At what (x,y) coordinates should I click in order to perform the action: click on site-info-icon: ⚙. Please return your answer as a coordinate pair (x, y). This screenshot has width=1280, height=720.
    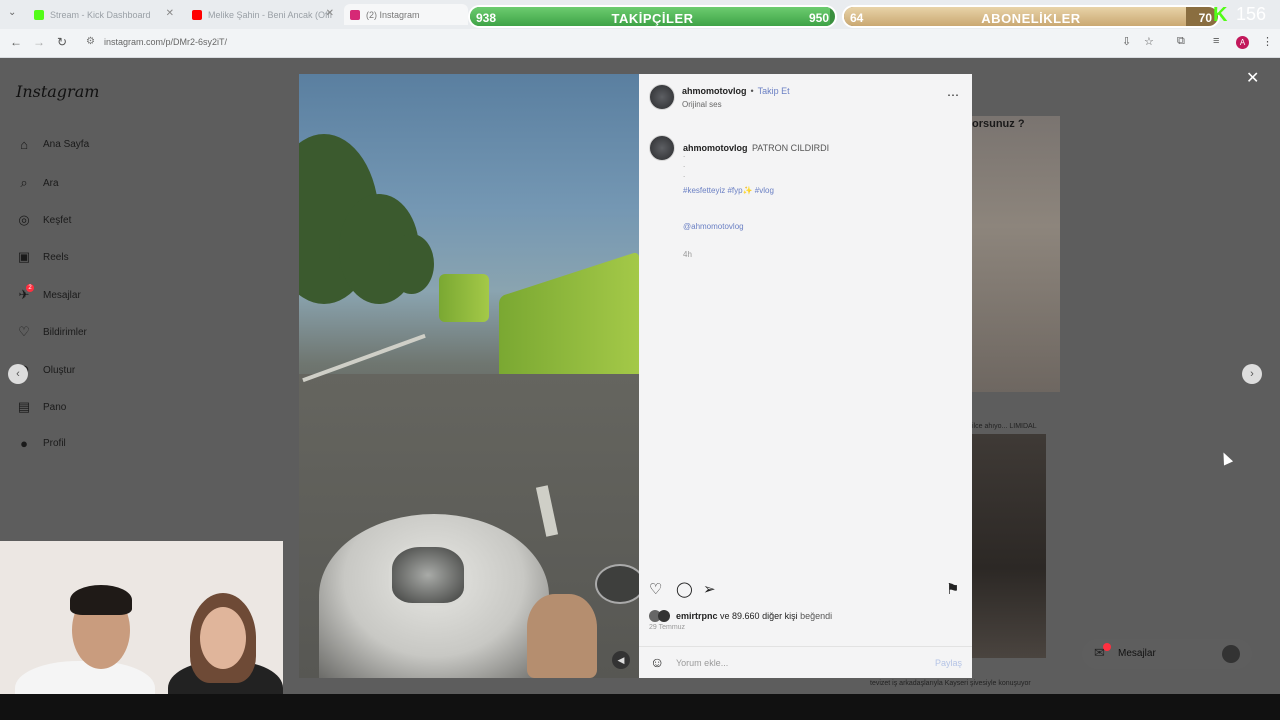
    Looking at the image, I should click on (90, 41).